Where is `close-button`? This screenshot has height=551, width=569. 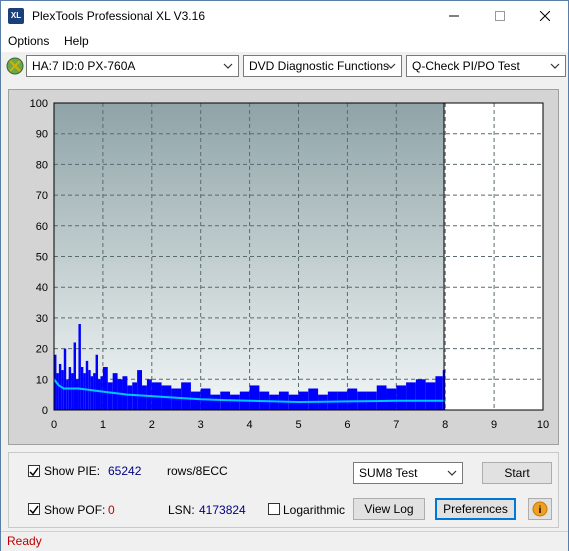
close-button is located at coordinates (545, 16).